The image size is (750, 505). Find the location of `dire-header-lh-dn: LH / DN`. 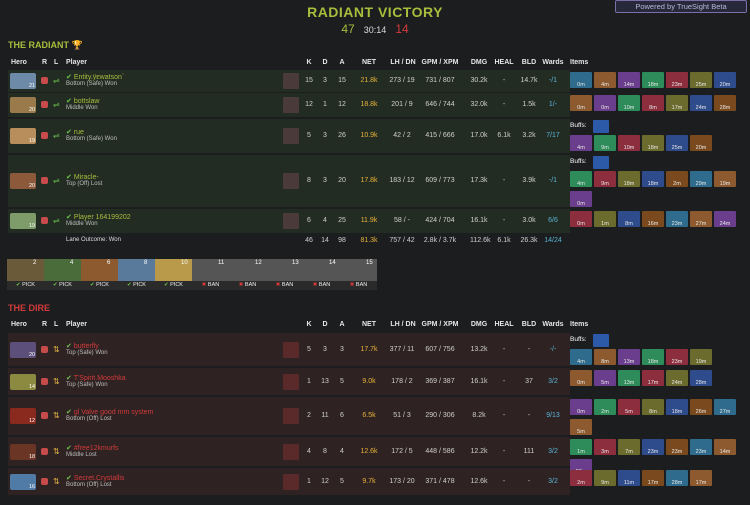

dire-header-lh-dn: LH / DN is located at coordinates (403, 324).